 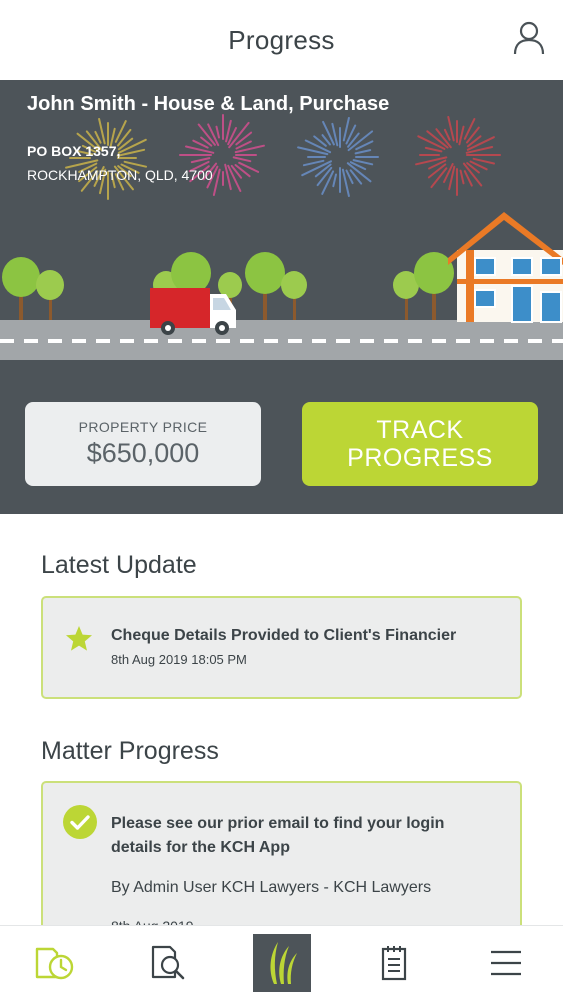 What do you see at coordinates (271, 887) in the screenshot?
I see `matter-progress-author: By Admin User KCH Lawyers - KCH Lawyers` at bounding box center [271, 887].